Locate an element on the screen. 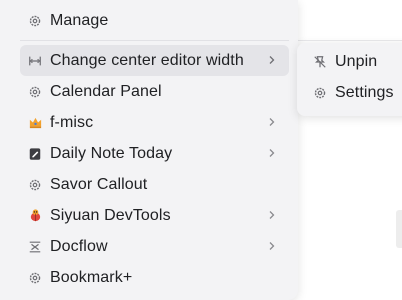  bug-icon is located at coordinates (35, 216).